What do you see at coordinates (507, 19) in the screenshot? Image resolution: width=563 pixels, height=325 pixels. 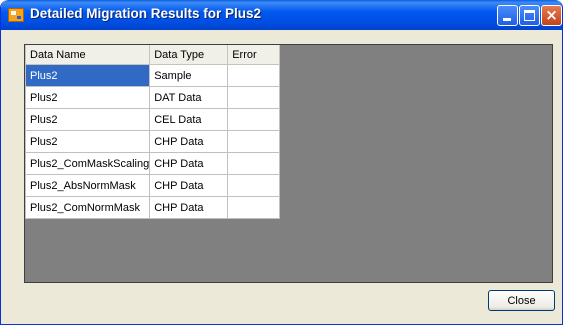 I see `minimize-icon` at bounding box center [507, 19].